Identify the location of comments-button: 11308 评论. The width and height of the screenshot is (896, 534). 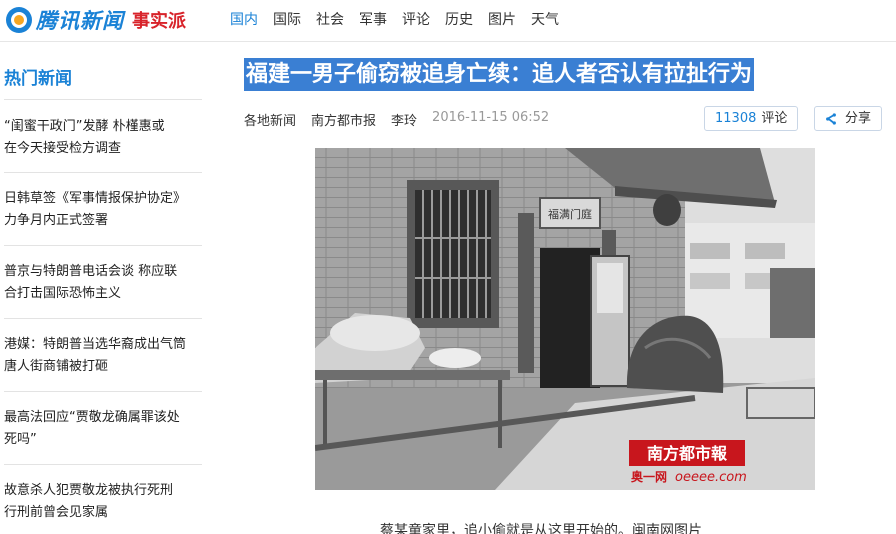
(751, 118).